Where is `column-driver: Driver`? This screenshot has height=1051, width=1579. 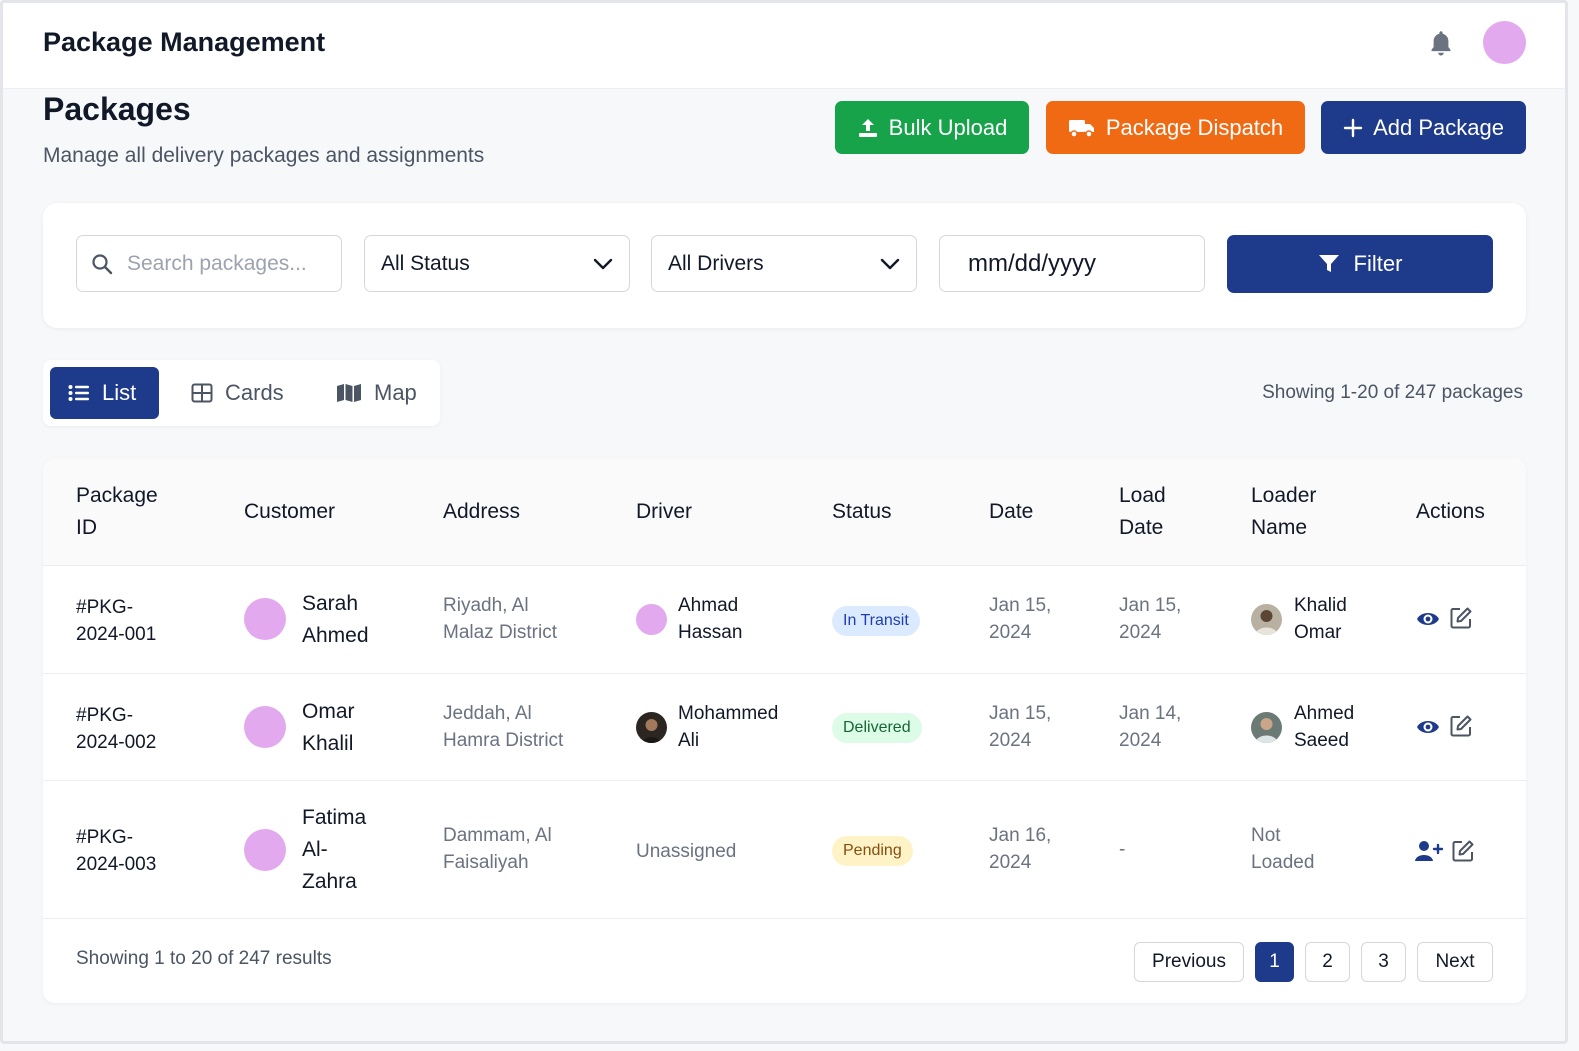 column-driver: Driver is located at coordinates (664, 512).